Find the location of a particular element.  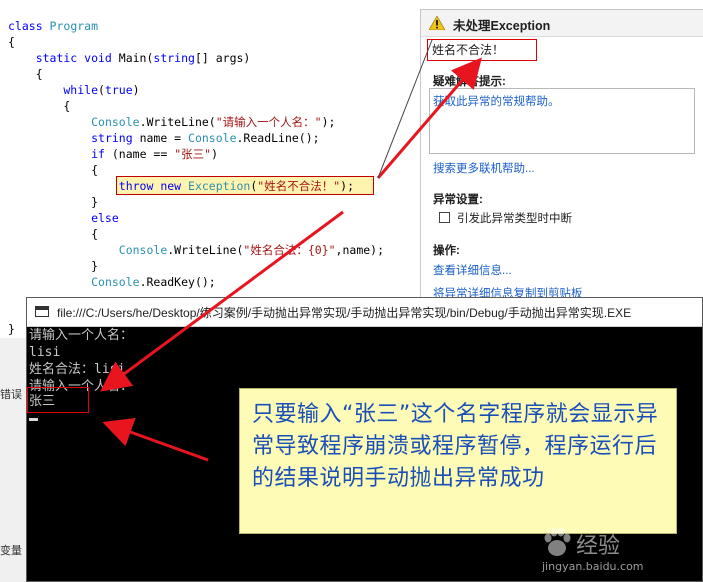

code-line: if (name == "张三") is located at coordinates (154, 154).